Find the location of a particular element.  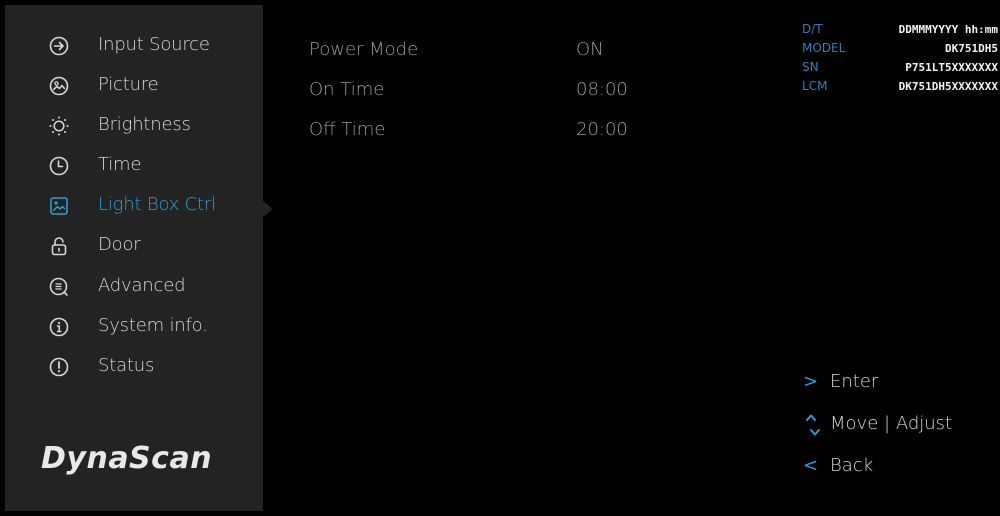

sidebar-item-label: Advanced is located at coordinates (142, 285).